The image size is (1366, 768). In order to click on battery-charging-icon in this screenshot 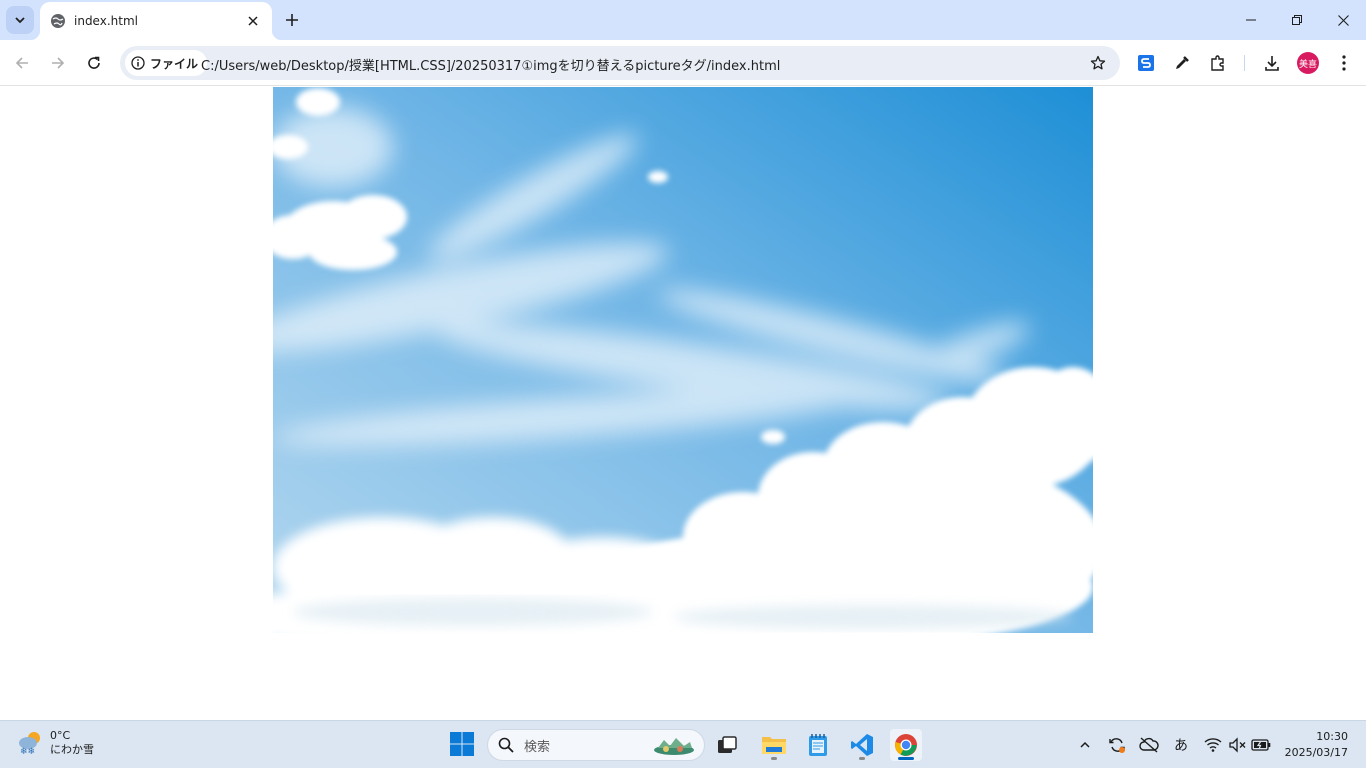, I will do `click(1261, 745)`.